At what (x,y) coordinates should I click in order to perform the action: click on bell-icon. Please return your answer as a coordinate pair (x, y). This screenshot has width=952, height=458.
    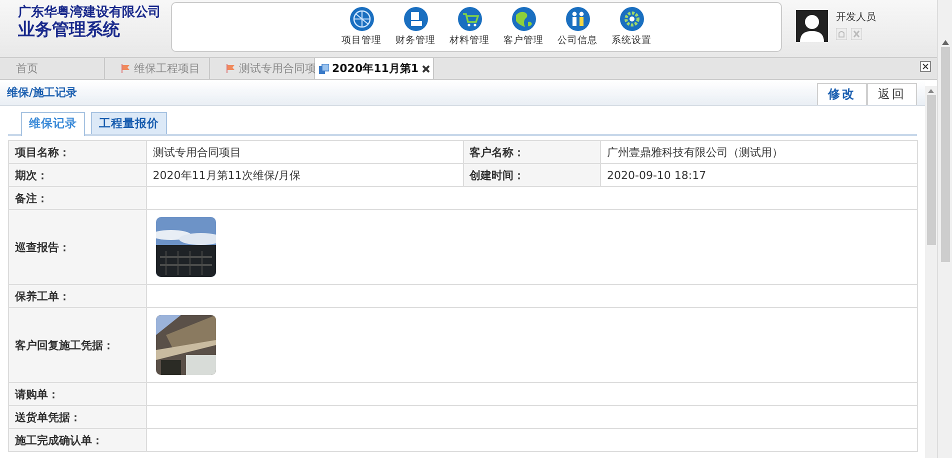
    Looking at the image, I should click on (841, 35).